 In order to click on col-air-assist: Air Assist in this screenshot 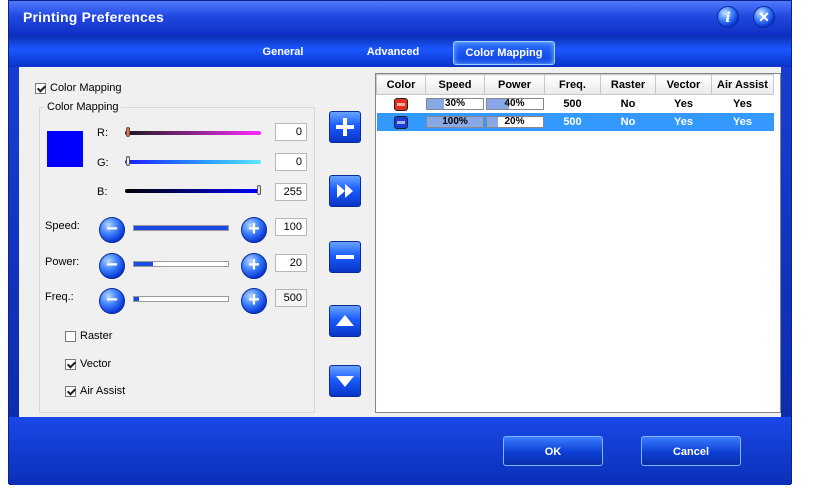, I will do `click(742, 84)`.